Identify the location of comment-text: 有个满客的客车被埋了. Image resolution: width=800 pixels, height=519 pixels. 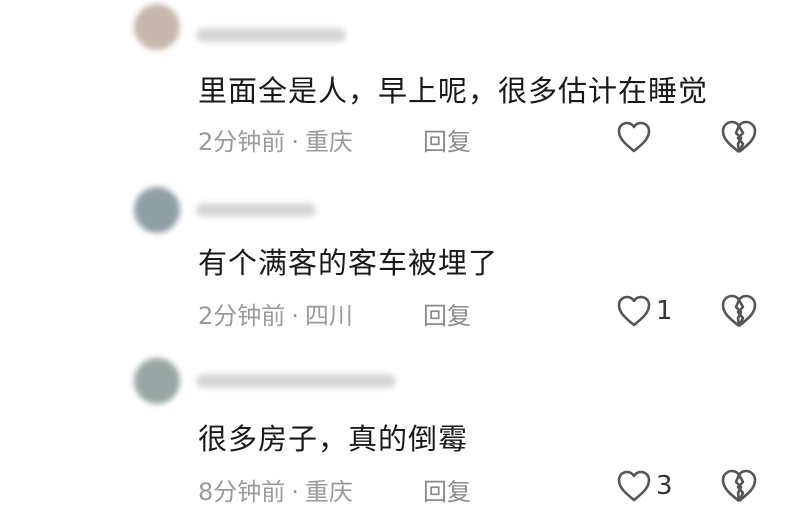
(348, 263).